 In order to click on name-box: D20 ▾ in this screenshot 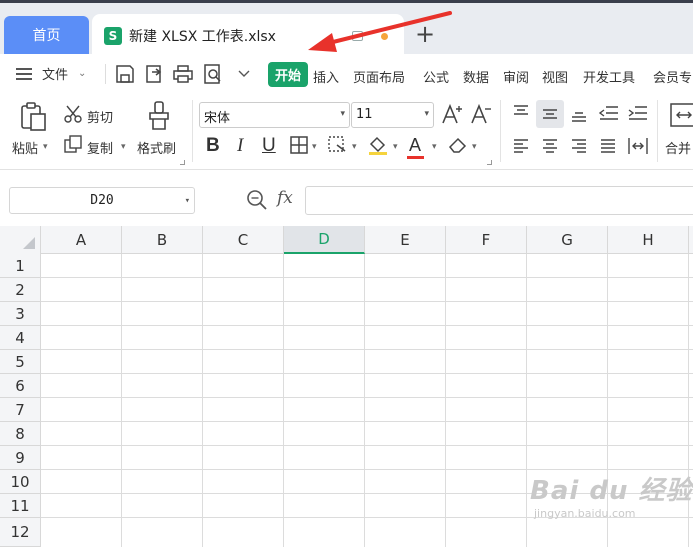, I will do `click(102, 200)`.